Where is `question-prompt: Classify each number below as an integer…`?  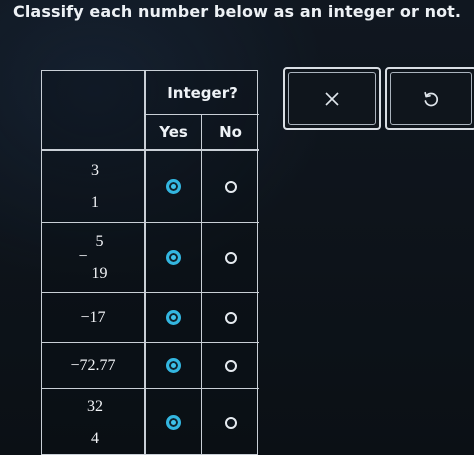
question-prompt: Classify each number below as an integer… is located at coordinates (237, 11).